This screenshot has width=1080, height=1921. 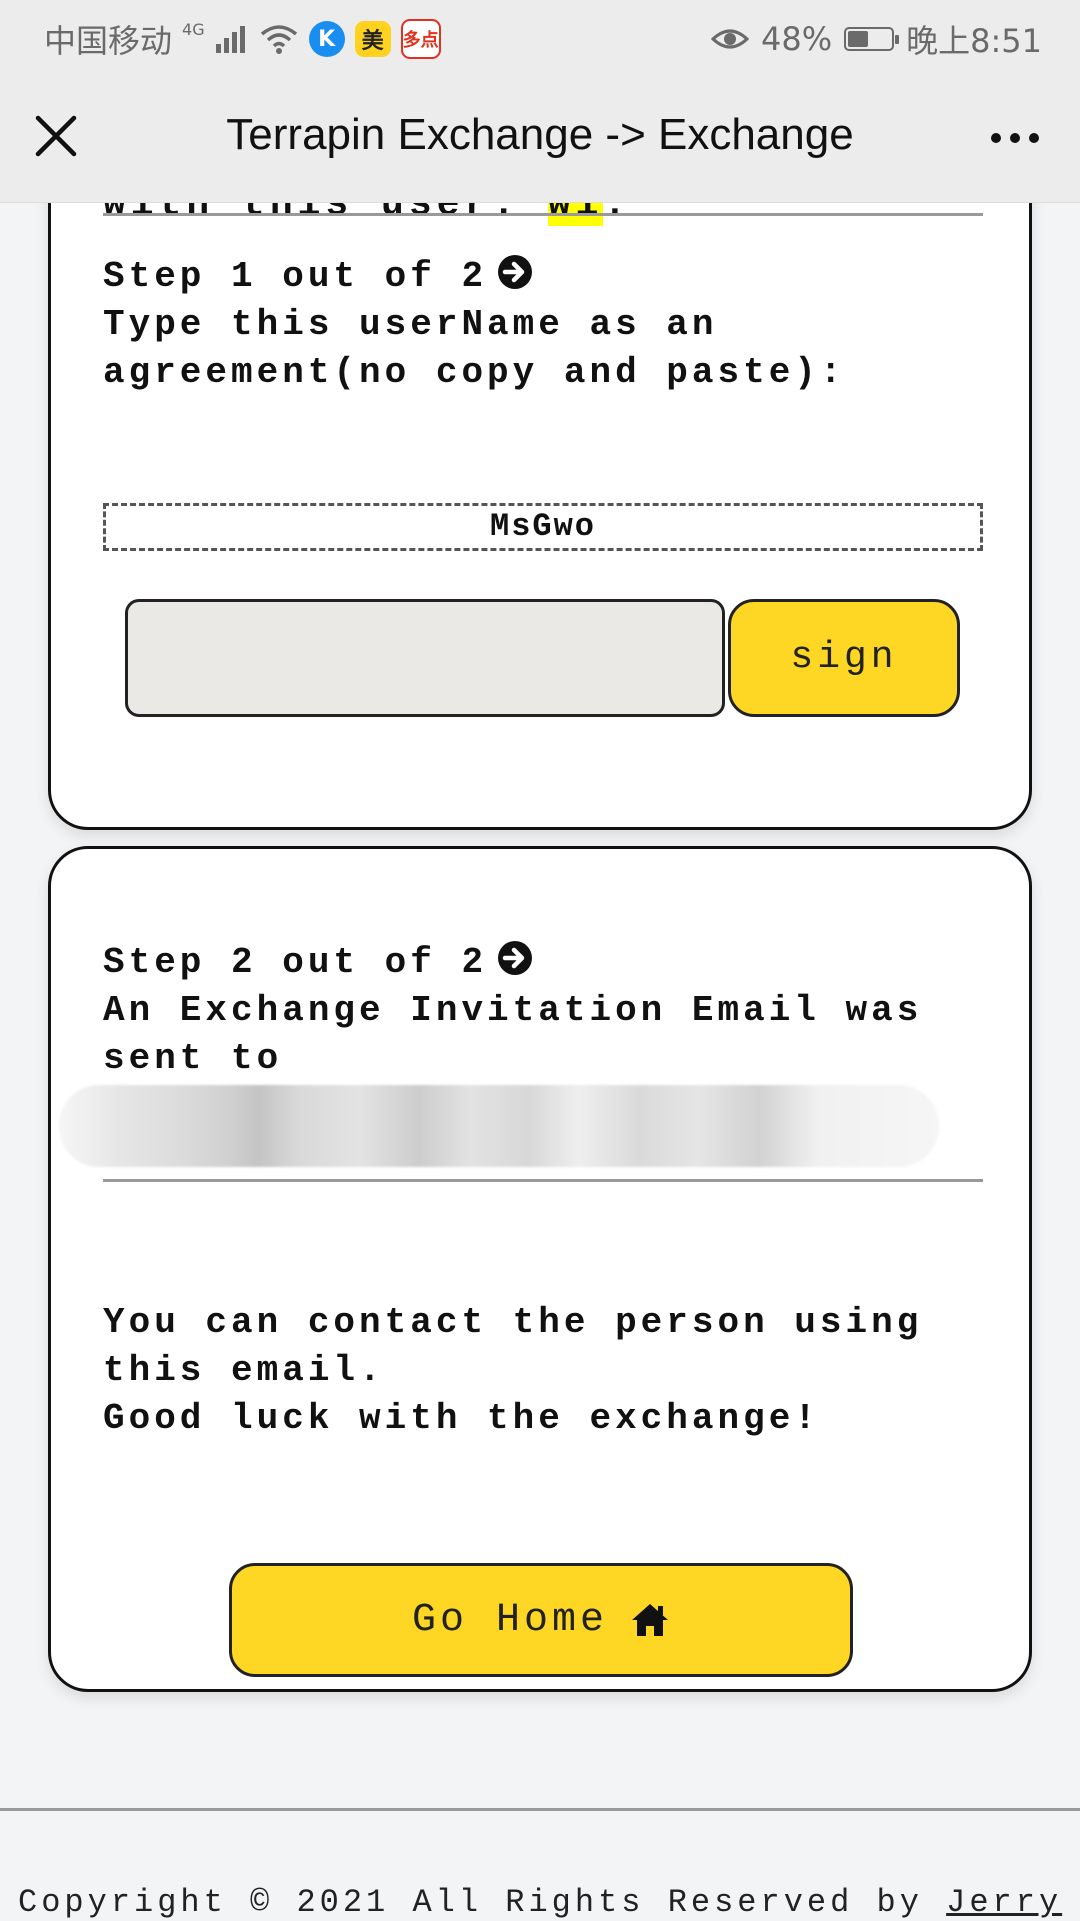 I want to click on close-icon, so click(x=56, y=136).